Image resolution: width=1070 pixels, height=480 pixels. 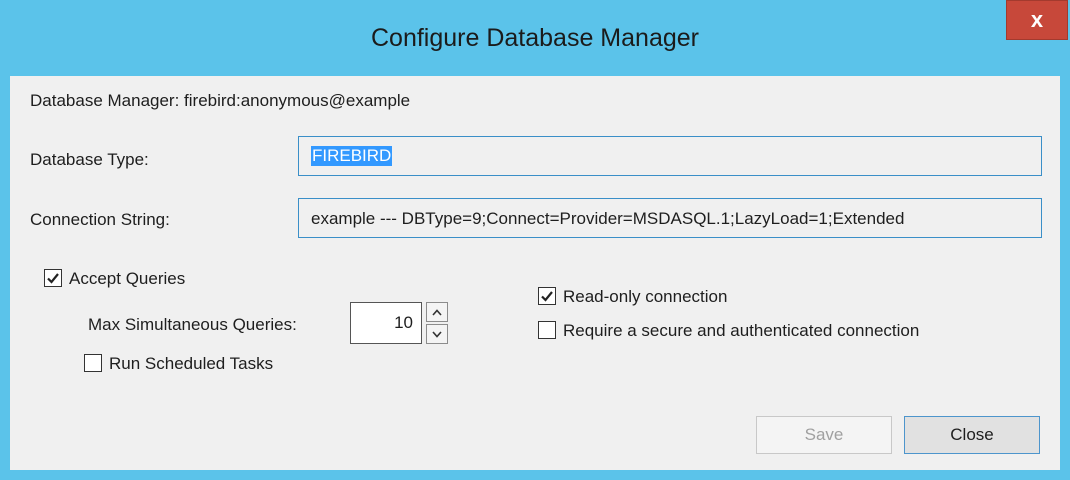 I want to click on run-scheduled-tasks-checkbox, so click(x=93, y=363).